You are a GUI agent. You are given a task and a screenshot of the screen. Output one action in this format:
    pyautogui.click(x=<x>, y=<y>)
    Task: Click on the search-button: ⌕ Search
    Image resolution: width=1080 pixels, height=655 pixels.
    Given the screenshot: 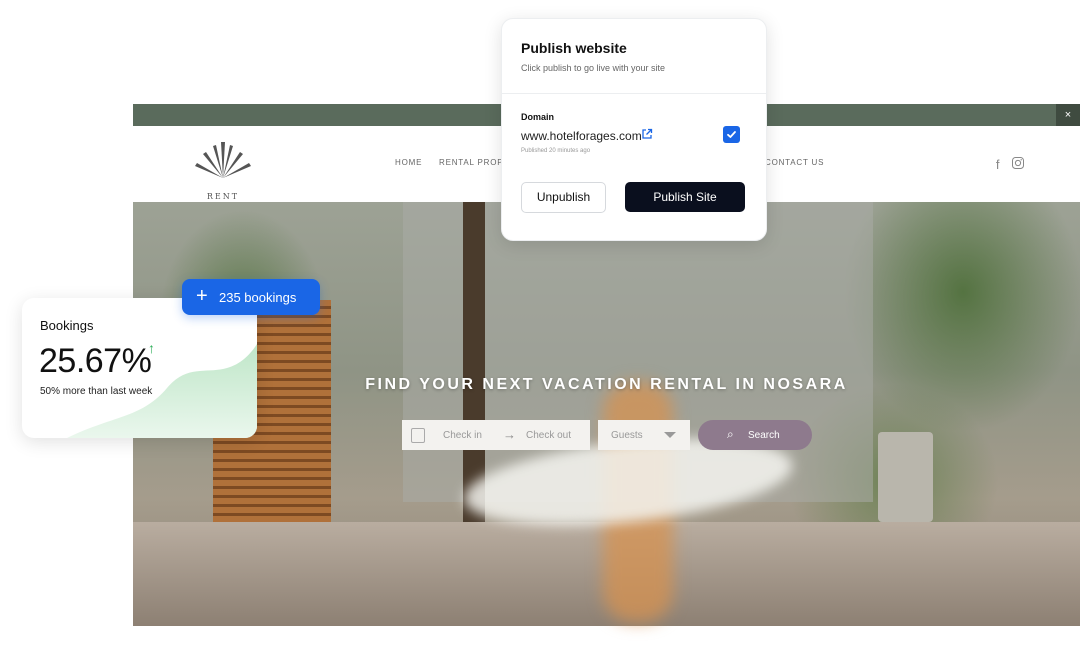 What is the action you would take?
    pyautogui.click(x=755, y=435)
    